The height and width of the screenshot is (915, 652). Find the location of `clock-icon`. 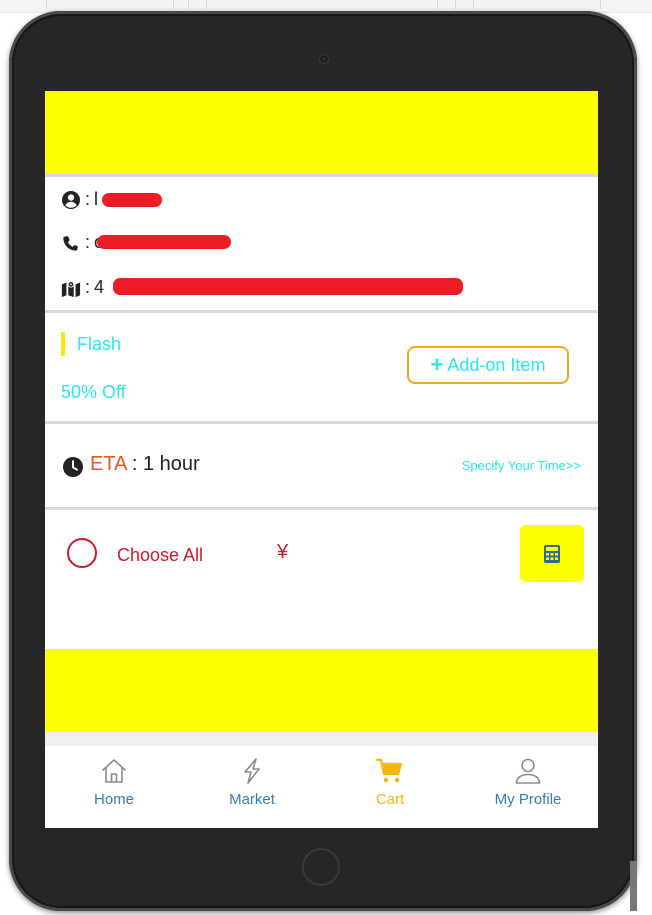

clock-icon is located at coordinates (73, 467).